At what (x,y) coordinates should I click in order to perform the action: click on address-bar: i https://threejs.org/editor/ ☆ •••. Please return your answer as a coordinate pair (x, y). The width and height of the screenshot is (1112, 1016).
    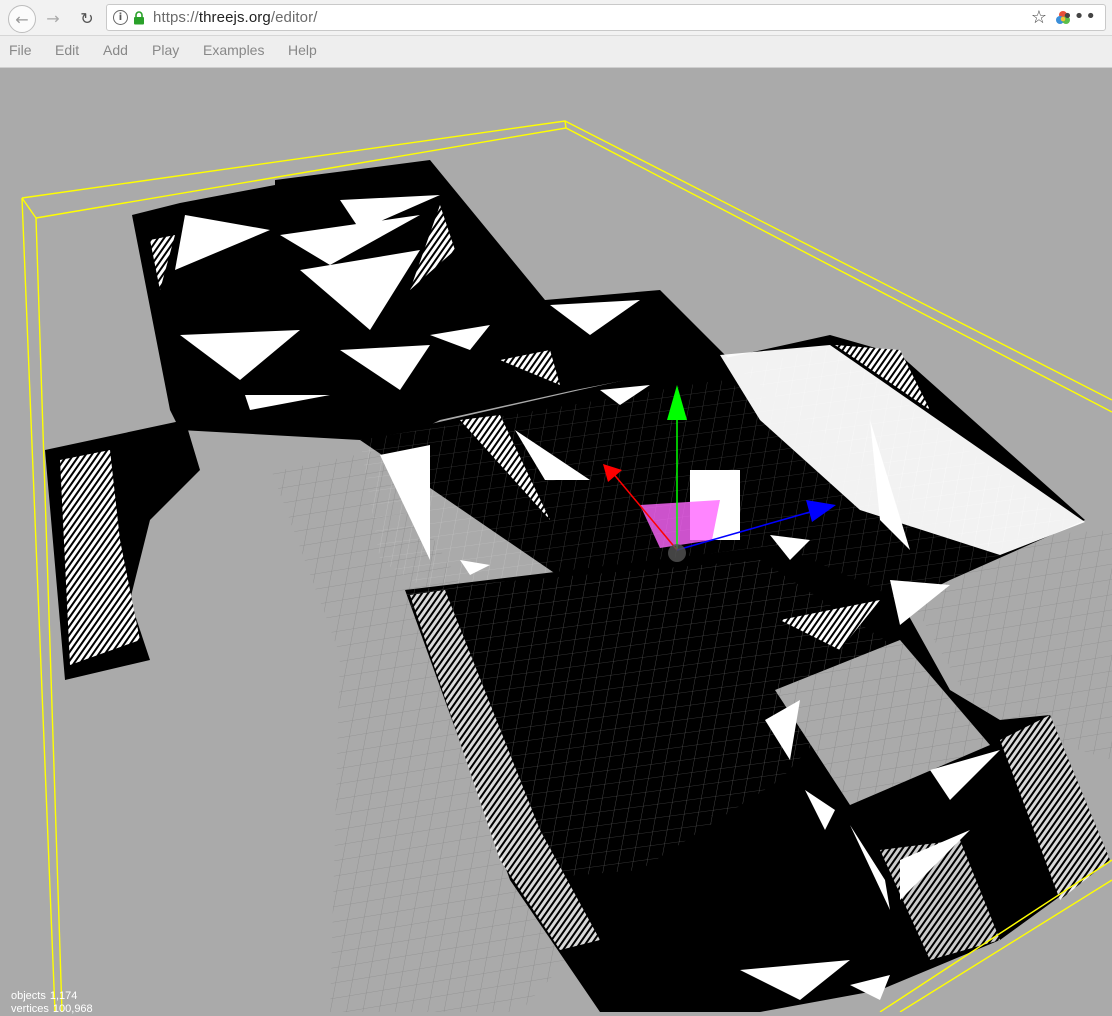
    Looking at the image, I should click on (606, 17).